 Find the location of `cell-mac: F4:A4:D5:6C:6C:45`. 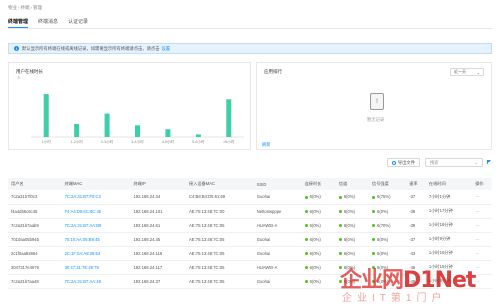

cell-mac: F4:A4:D5:6C:6C:45 is located at coordinates (96, 211).